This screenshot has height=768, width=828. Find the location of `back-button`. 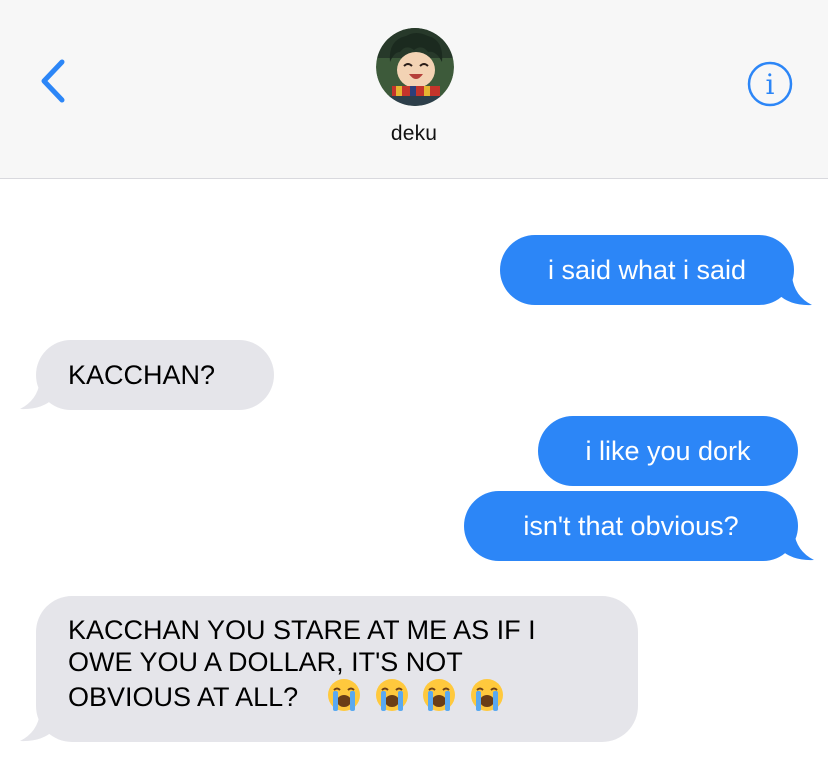

back-button is located at coordinates (55, 81).